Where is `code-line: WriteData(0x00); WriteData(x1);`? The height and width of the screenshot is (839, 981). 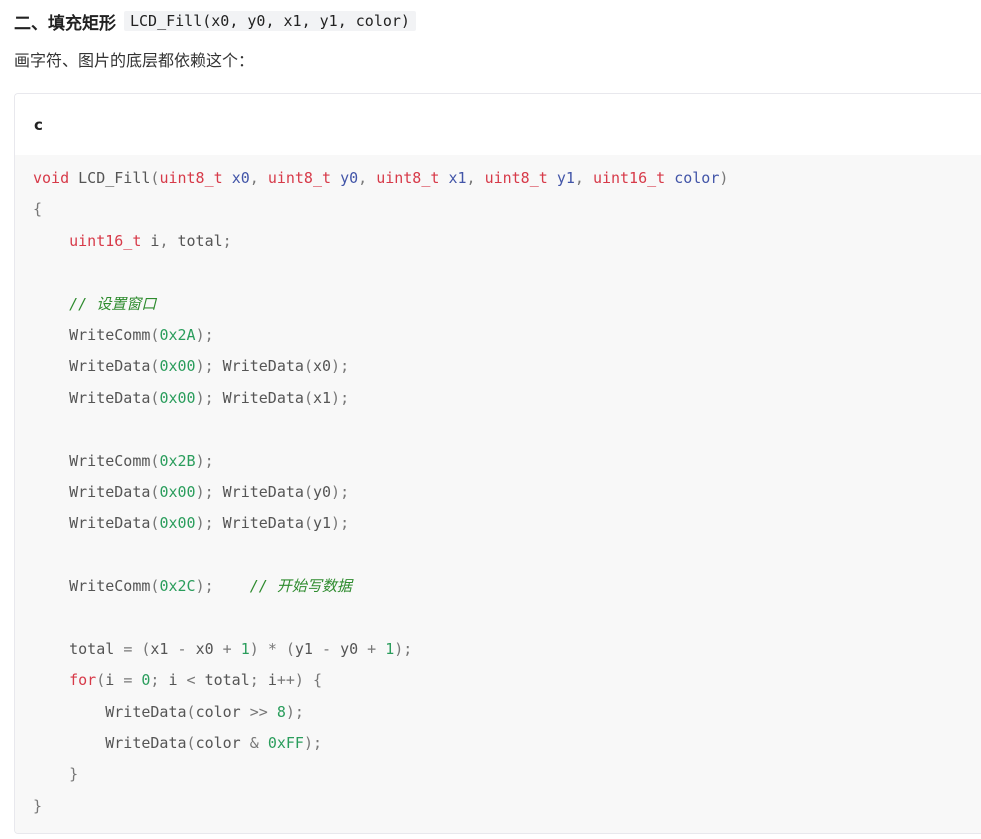
code-line: WriteData(0x00); WriteData(x1); is located at coordinates (209, 397).